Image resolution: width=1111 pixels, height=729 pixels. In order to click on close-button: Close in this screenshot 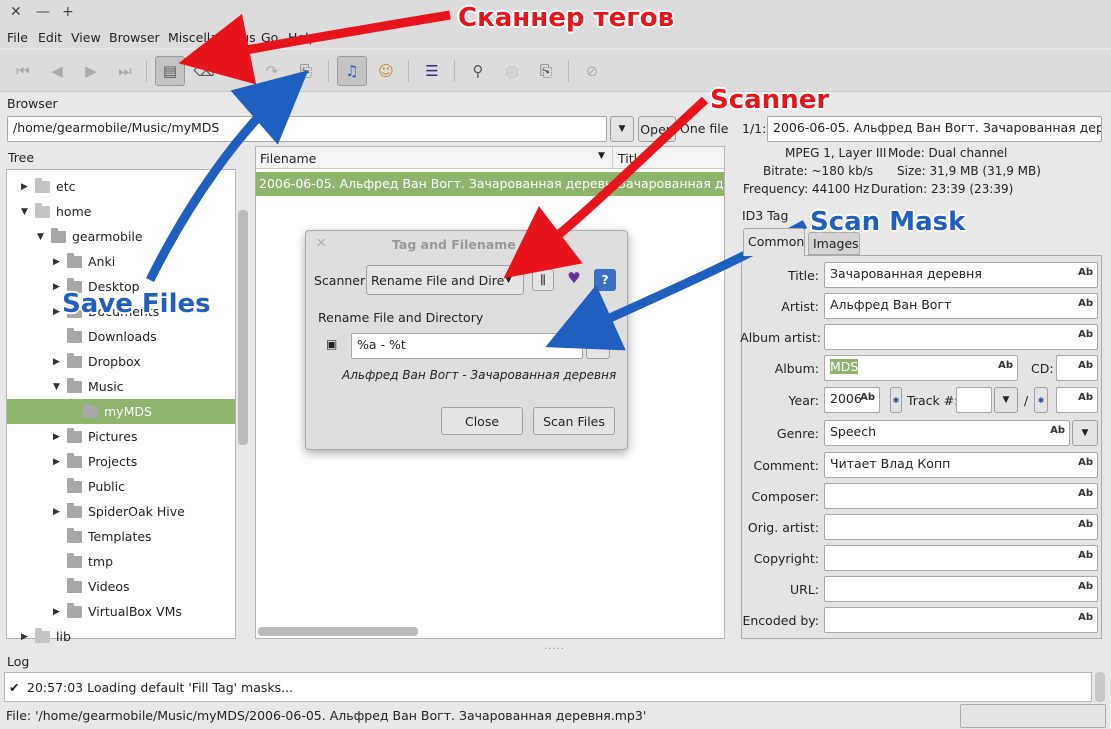, I will do `click(482, 421)`.